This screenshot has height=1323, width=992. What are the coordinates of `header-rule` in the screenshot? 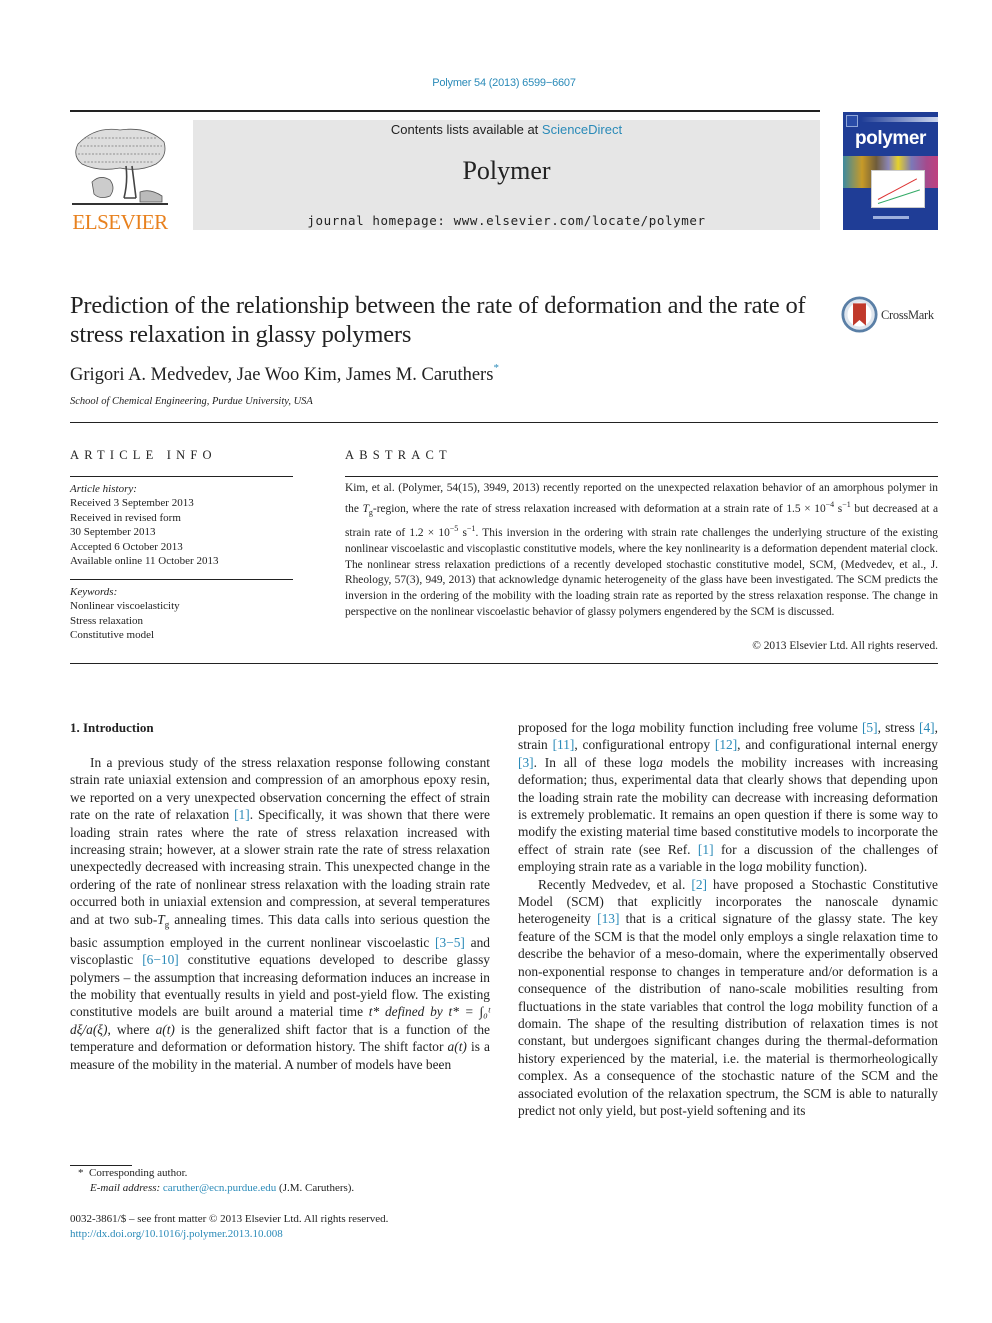 It's located at (445, 111).